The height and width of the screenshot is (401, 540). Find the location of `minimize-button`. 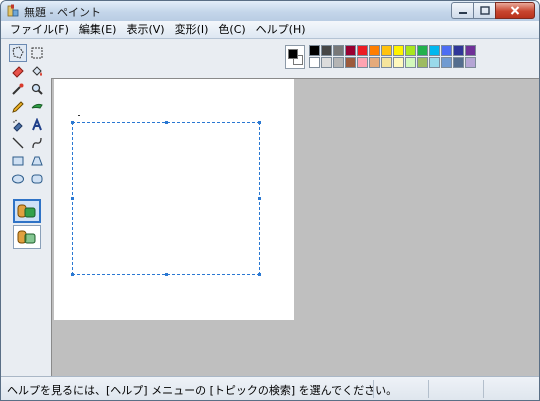

minimize-button is located at coordinates (462, 10).